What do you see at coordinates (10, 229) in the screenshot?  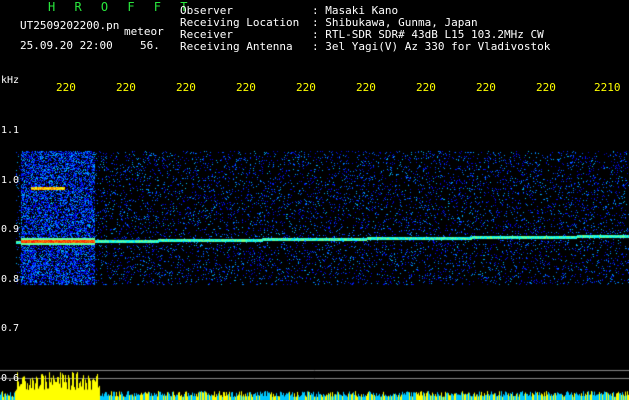 I see `freq-tick-label: 0.9` at bounding box center [10, 229].